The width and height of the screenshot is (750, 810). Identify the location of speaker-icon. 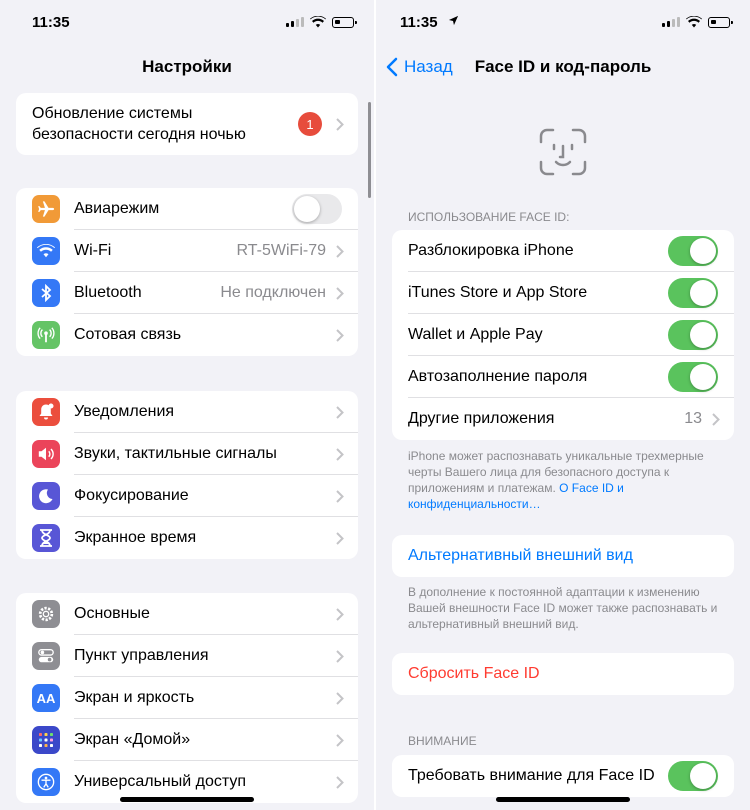
(46, 454).